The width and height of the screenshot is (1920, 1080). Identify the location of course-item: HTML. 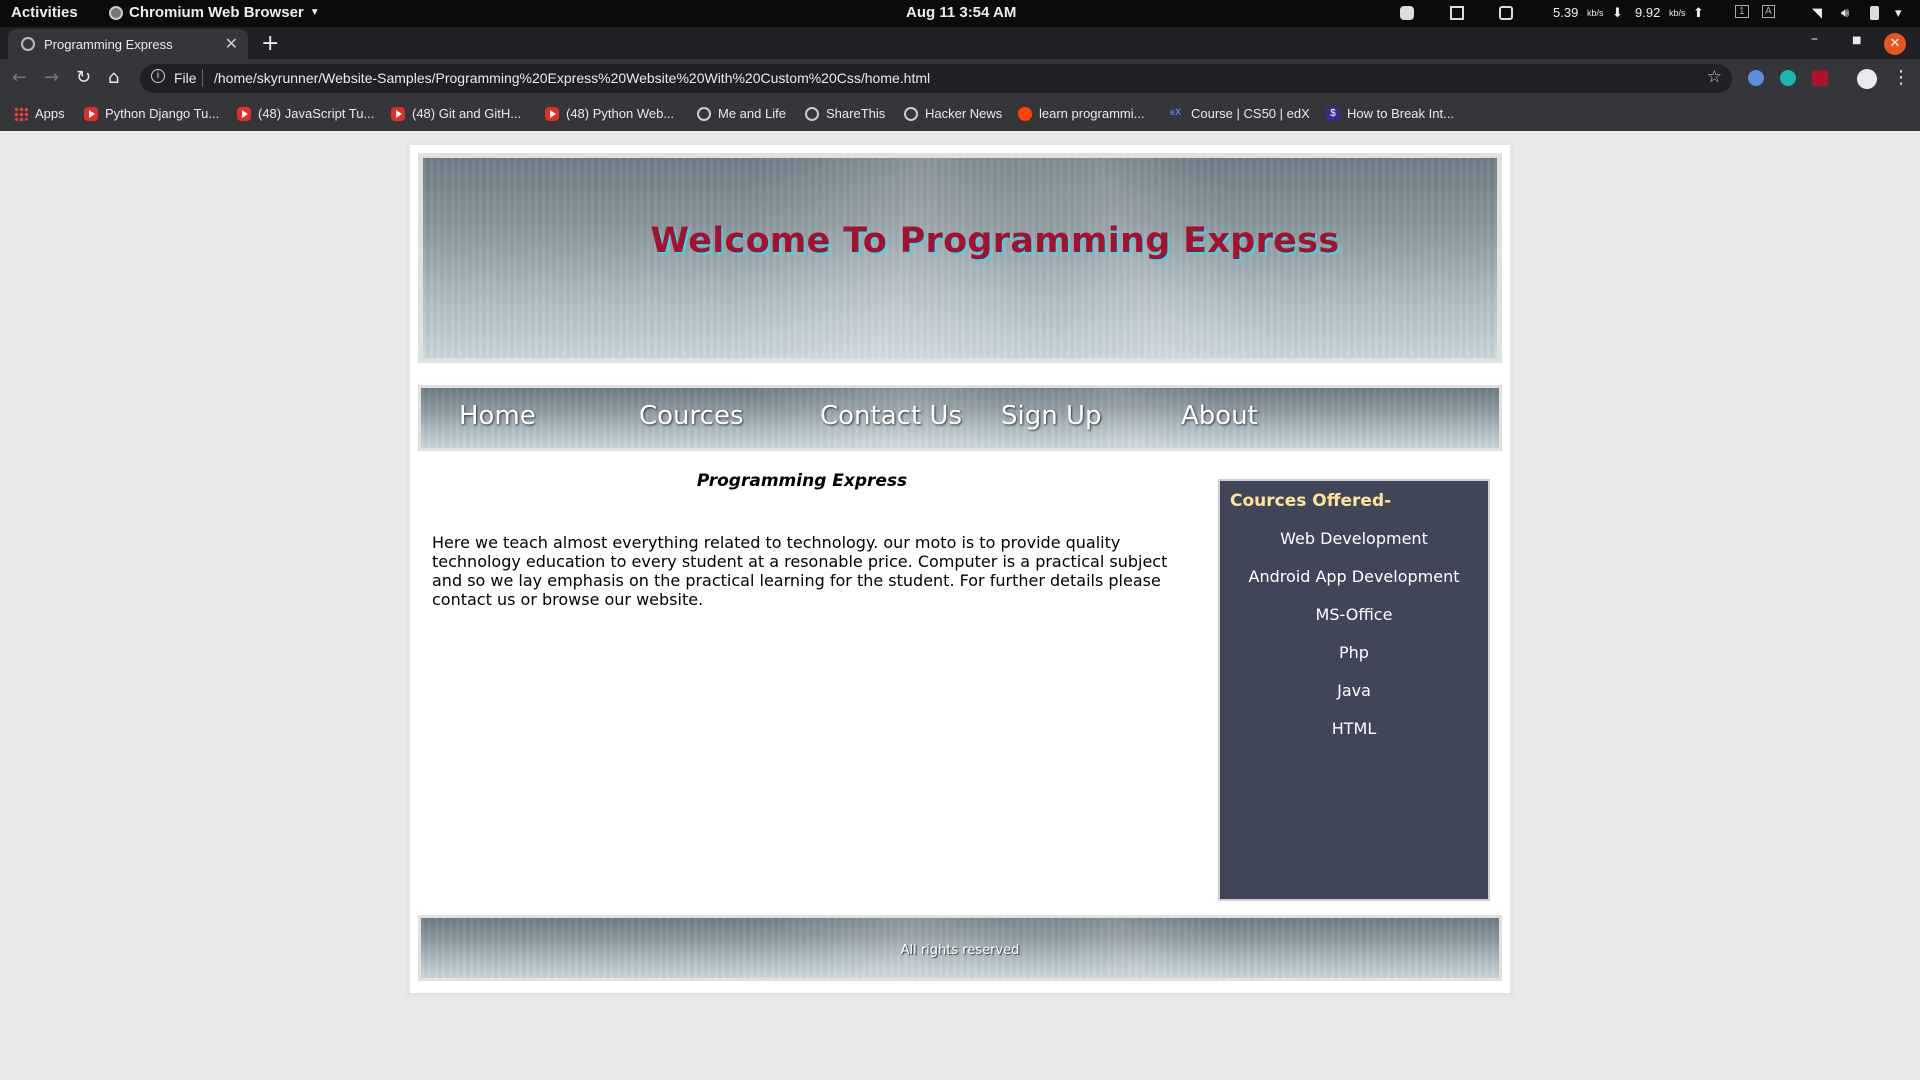
(1354, 738).